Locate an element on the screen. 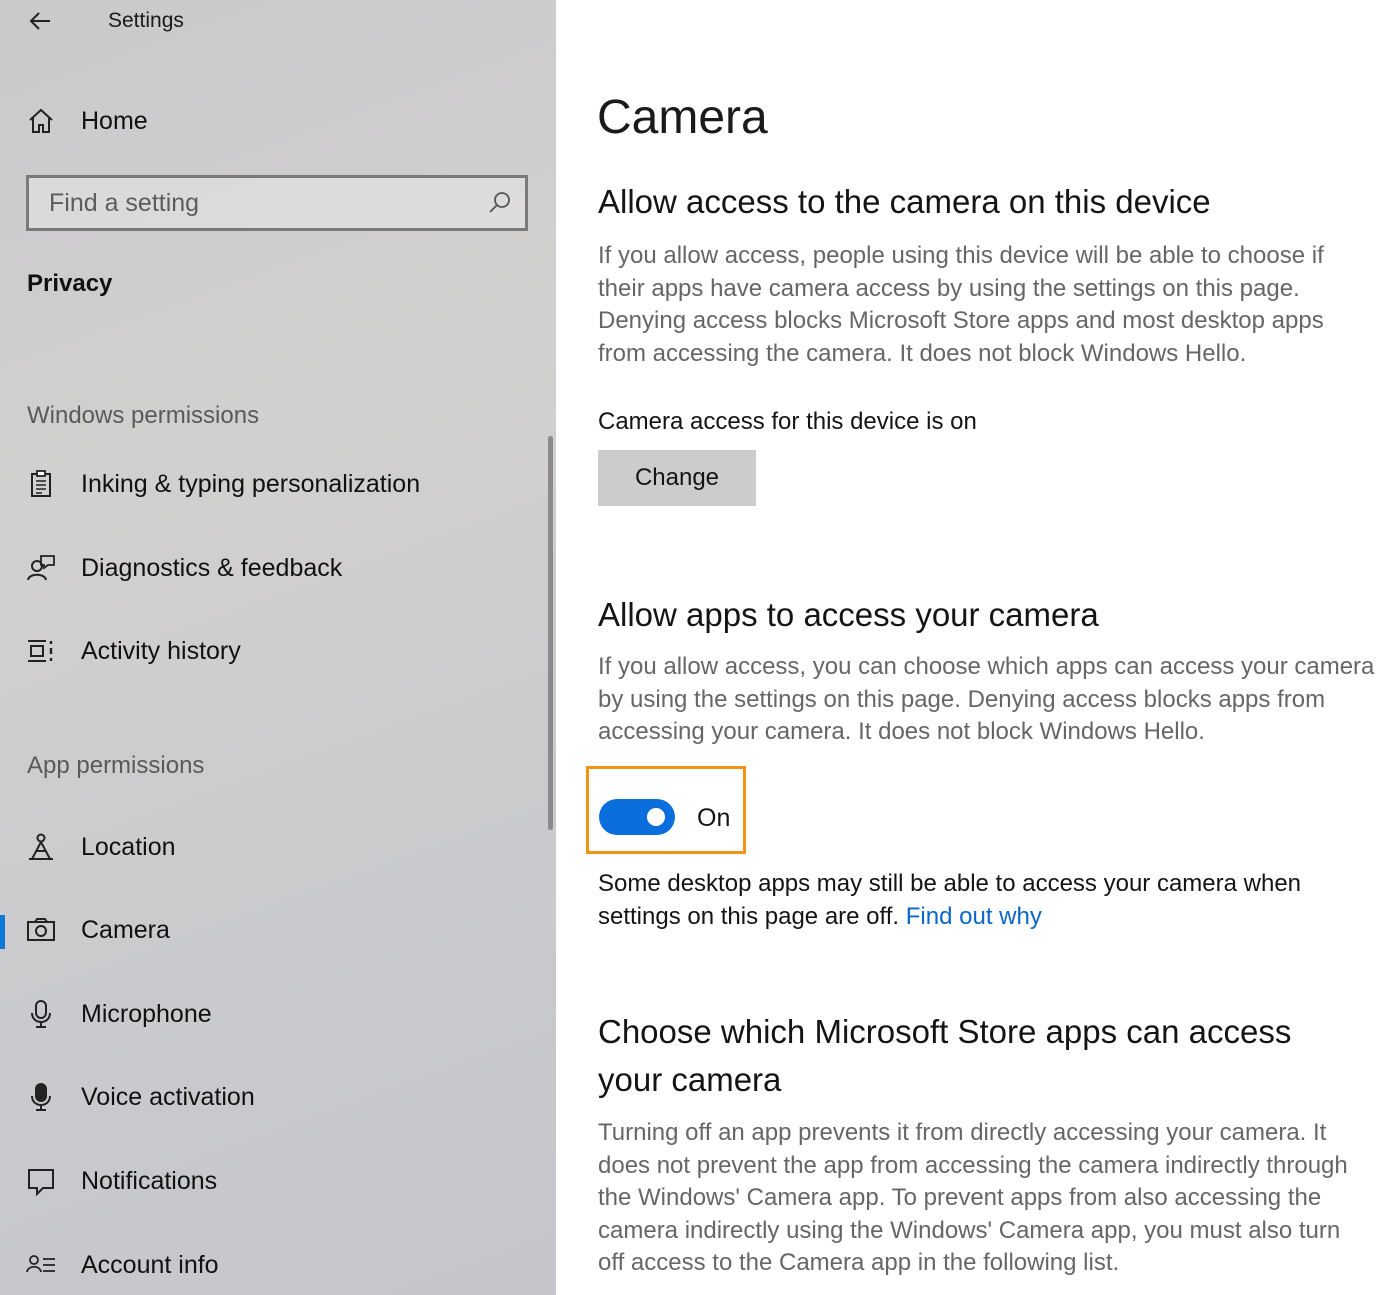 Image resolution: width=1400 pixels, height=1295 pixels. sidebar-item-camera: Camera is located at coordinates (278, 930).